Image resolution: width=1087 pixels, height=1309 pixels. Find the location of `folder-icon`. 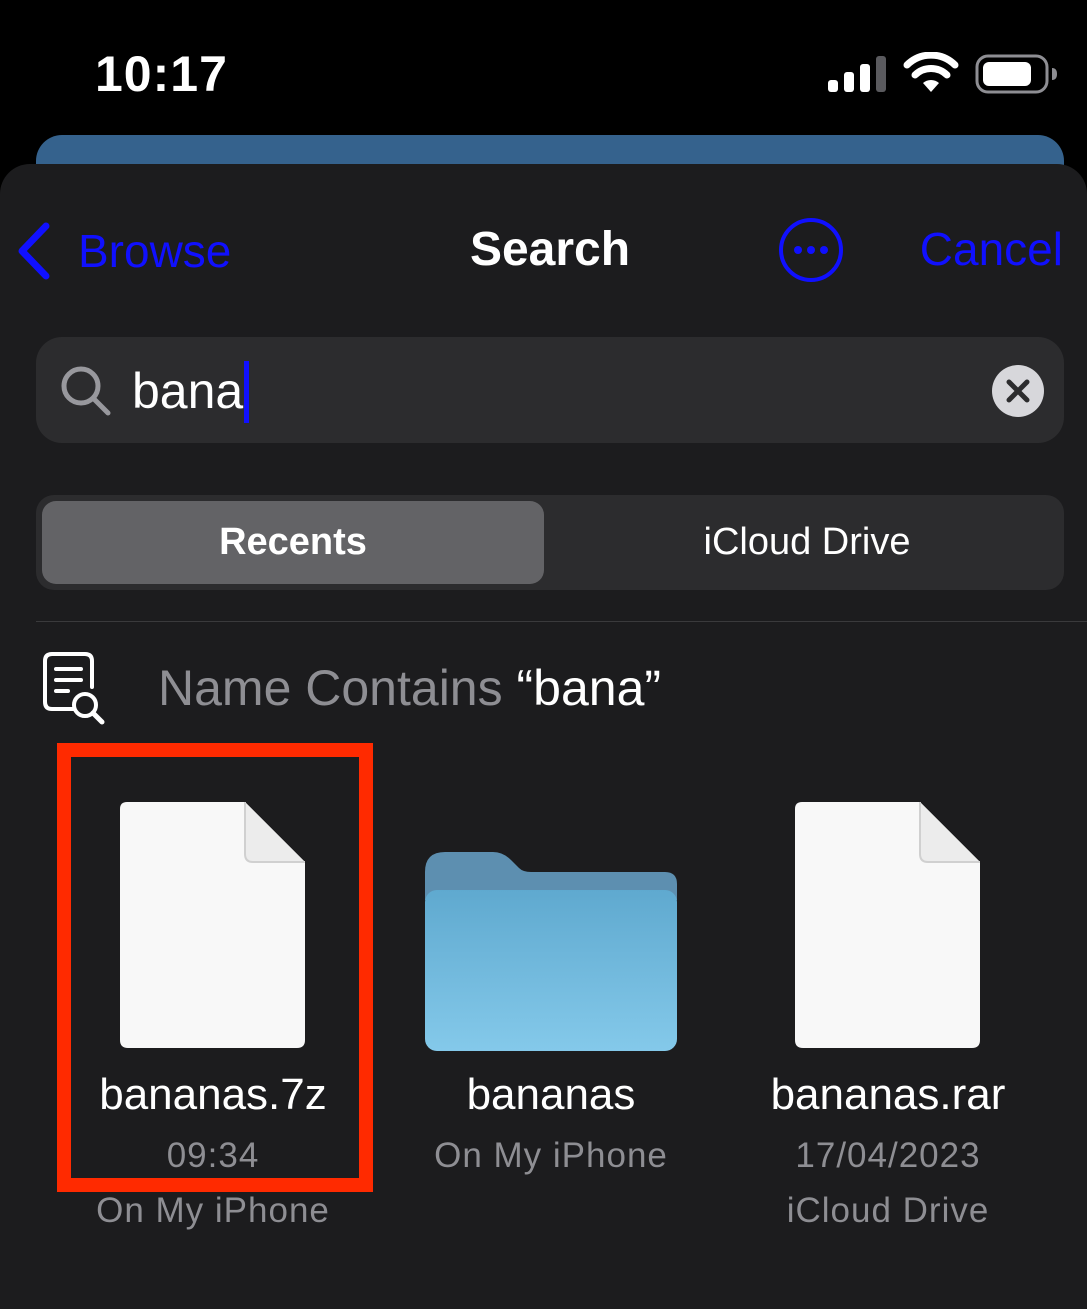

folder-icon is located at coordinates (551, 951).